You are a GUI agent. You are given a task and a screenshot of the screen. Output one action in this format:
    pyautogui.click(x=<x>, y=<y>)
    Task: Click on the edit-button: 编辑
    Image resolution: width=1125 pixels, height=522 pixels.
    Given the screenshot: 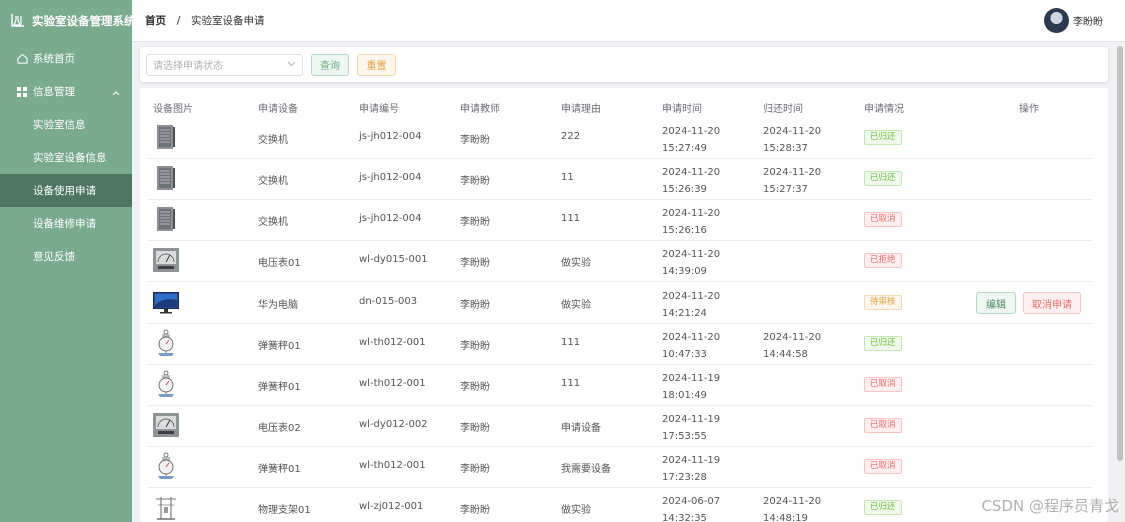 What is the action you would take?
    pyautogui.click(x=996, y=303)
    